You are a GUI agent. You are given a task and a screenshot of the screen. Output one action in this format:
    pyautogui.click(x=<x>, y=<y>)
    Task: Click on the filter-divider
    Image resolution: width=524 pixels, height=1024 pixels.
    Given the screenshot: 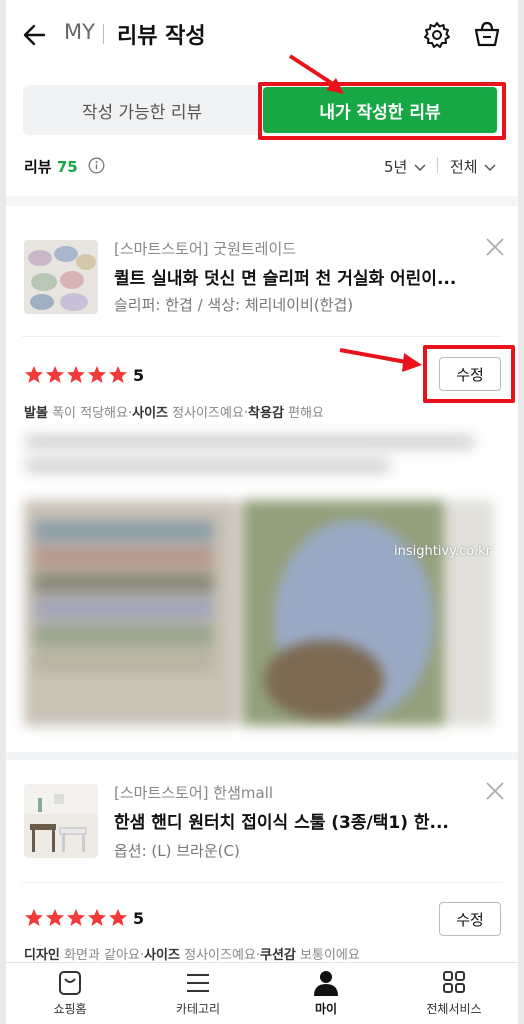 What is the action you would take?
    pyautogui.click(x=437, y=165)
    